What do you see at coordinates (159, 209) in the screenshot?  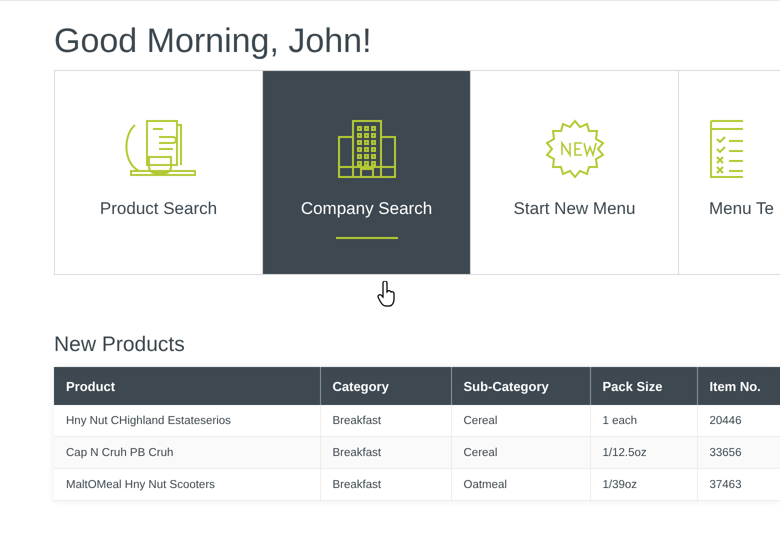 I see `tile-label: Product Search` at bounding box center [159, 209].